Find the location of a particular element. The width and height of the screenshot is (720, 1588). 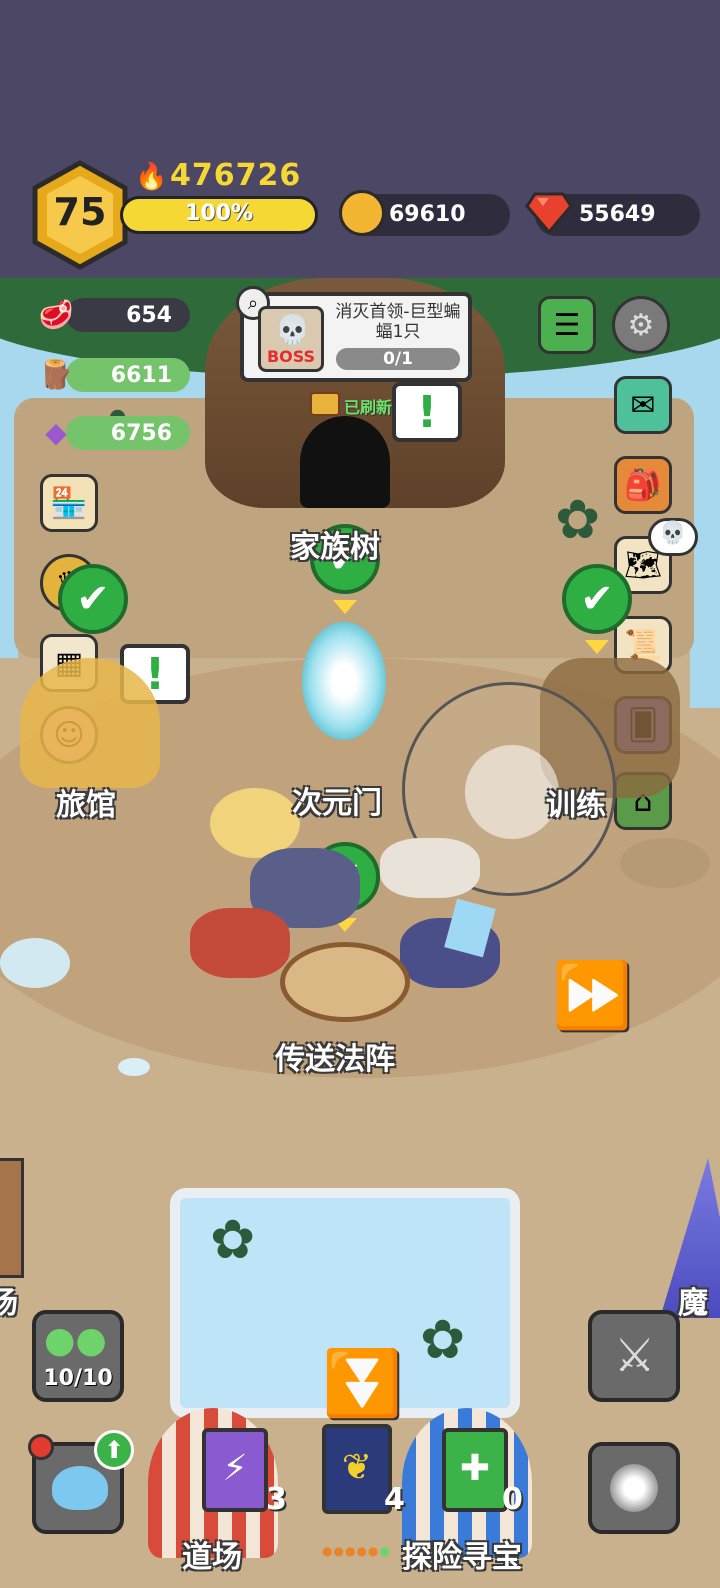

gate-button is located at coordinates (634, 1488).